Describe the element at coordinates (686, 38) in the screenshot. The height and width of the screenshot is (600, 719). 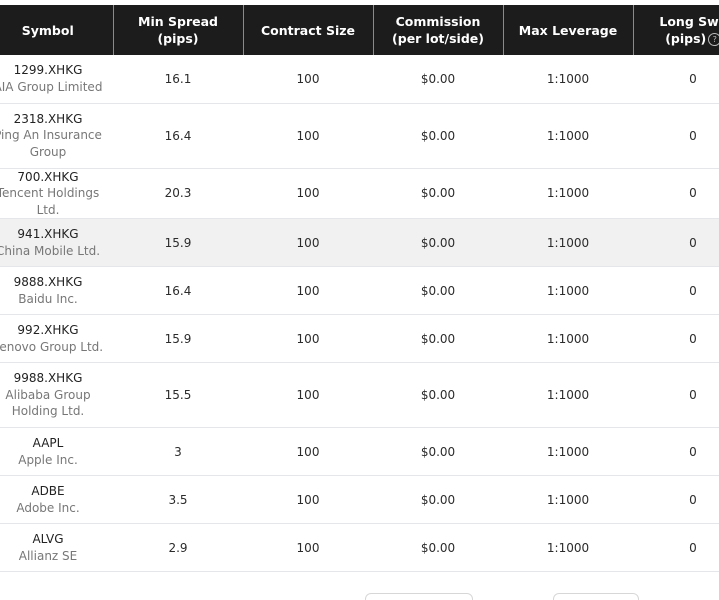
I see `header-long-swap-unit: (pips)` at that location.